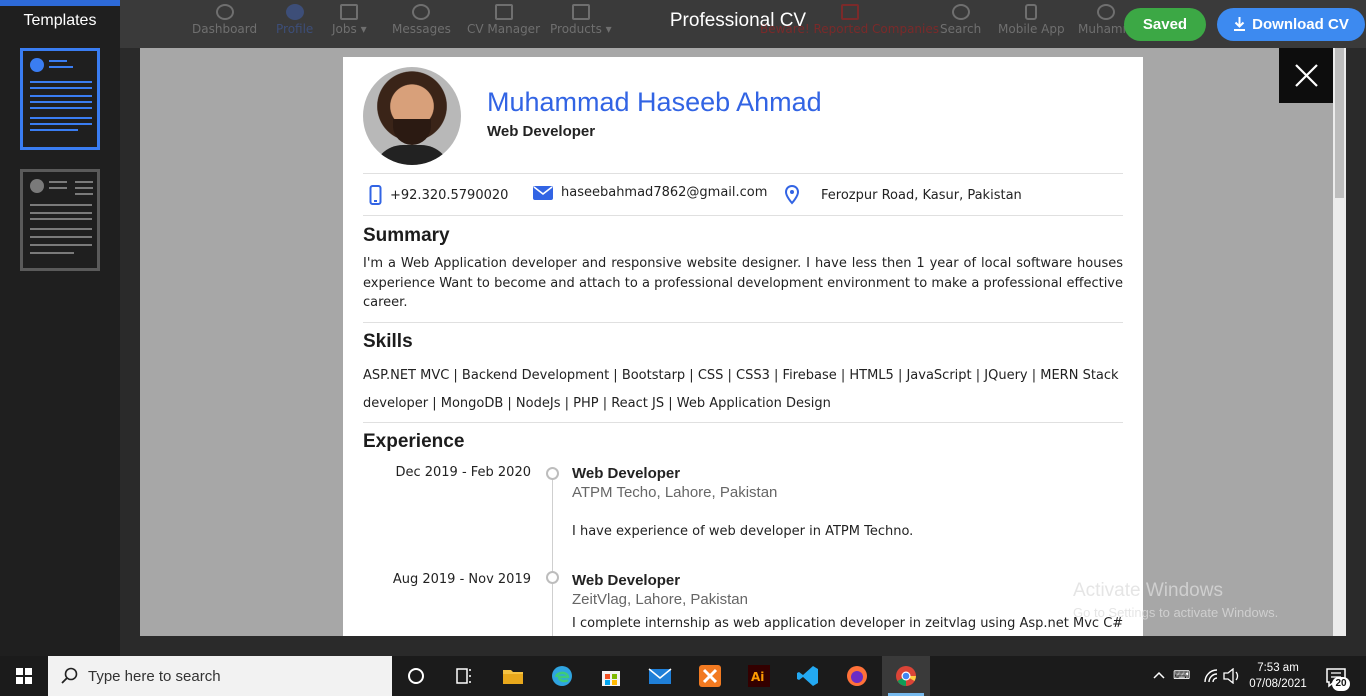 This screenshot has width=1366, height=696. Describe the element at coordinates (1278, 668) in the screenshot. I see `clock-time: 7:53 am` at that location.